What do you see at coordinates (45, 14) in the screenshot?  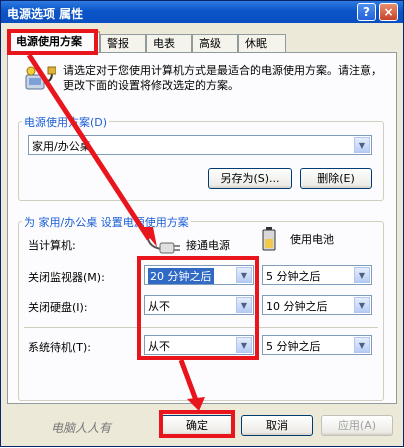 I see `window-title: 电源选项 属性` at bounding box center [45, 14].